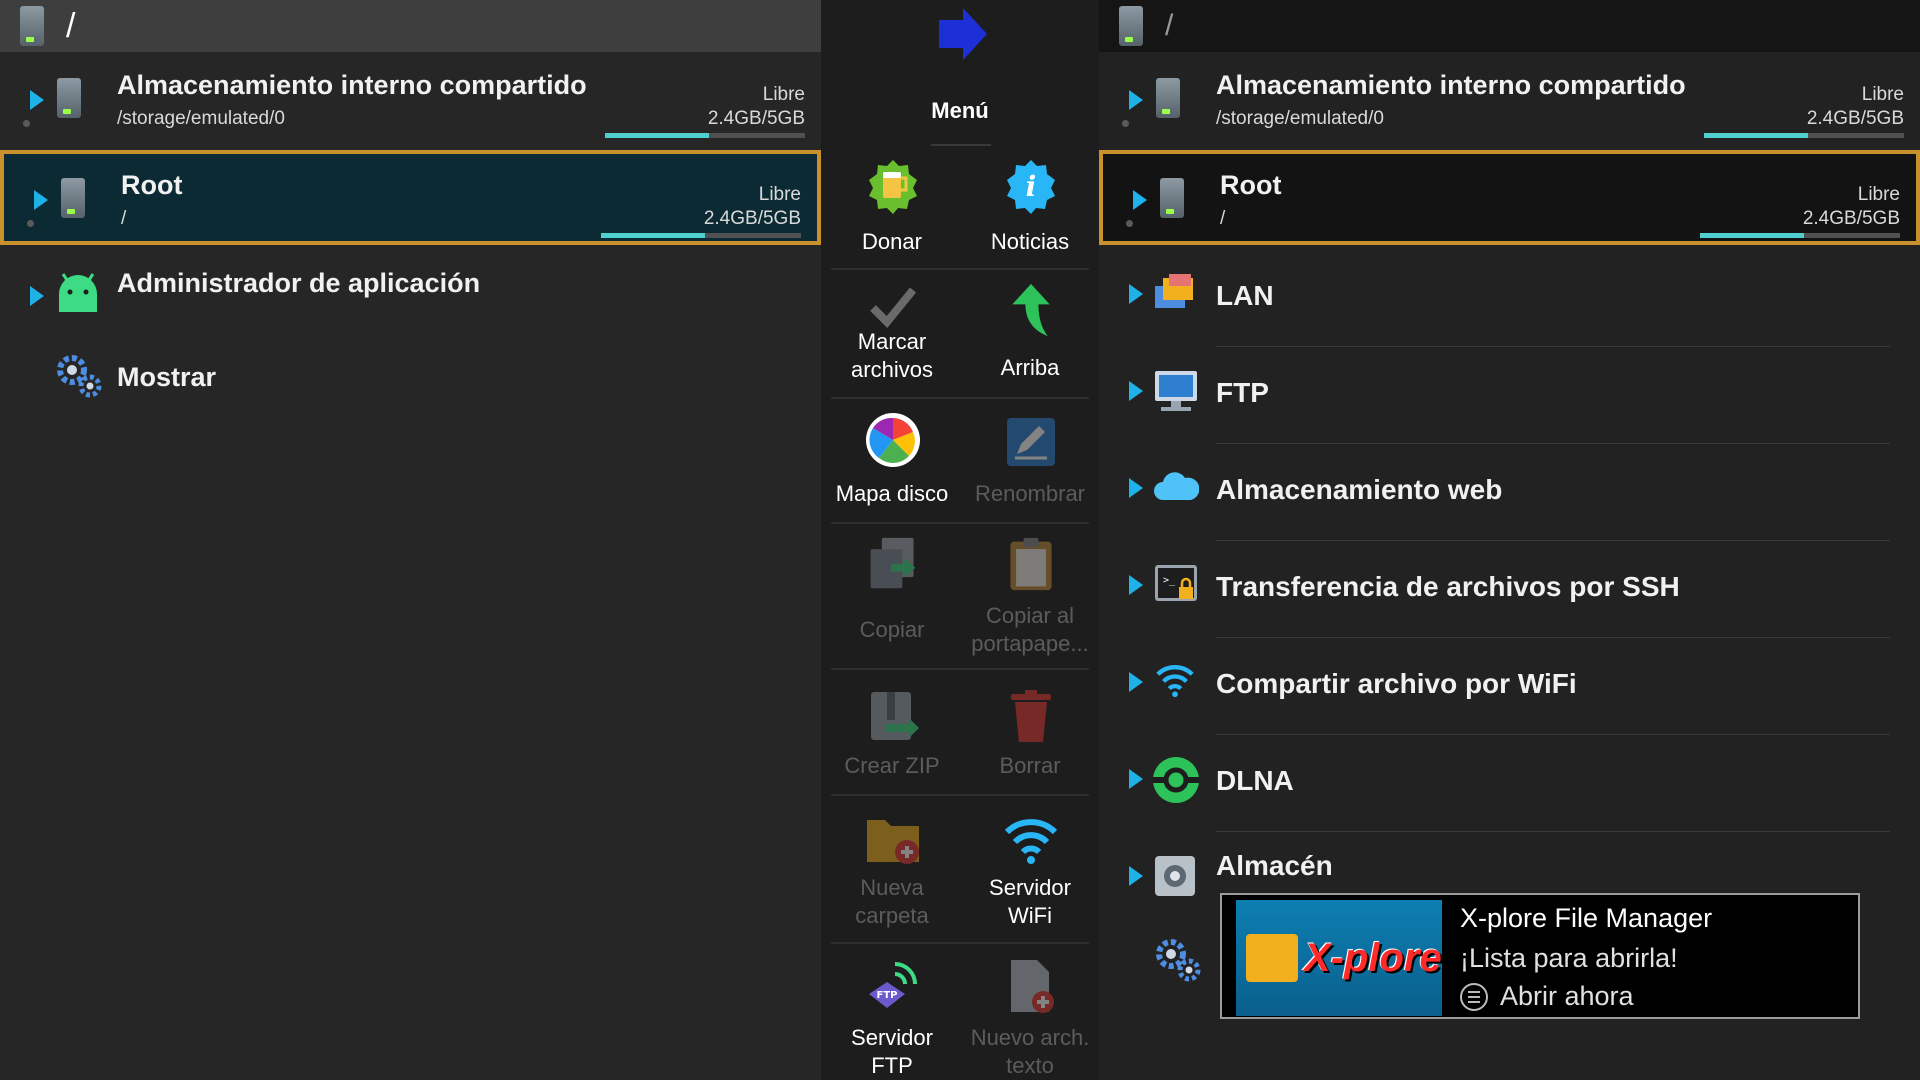 The width and height of the screenshot is (1920, 1080). Describe the element at coordinates (410, 292) in the screenshot. I see `app-manager-row: Administrador de aplicación` at that location.